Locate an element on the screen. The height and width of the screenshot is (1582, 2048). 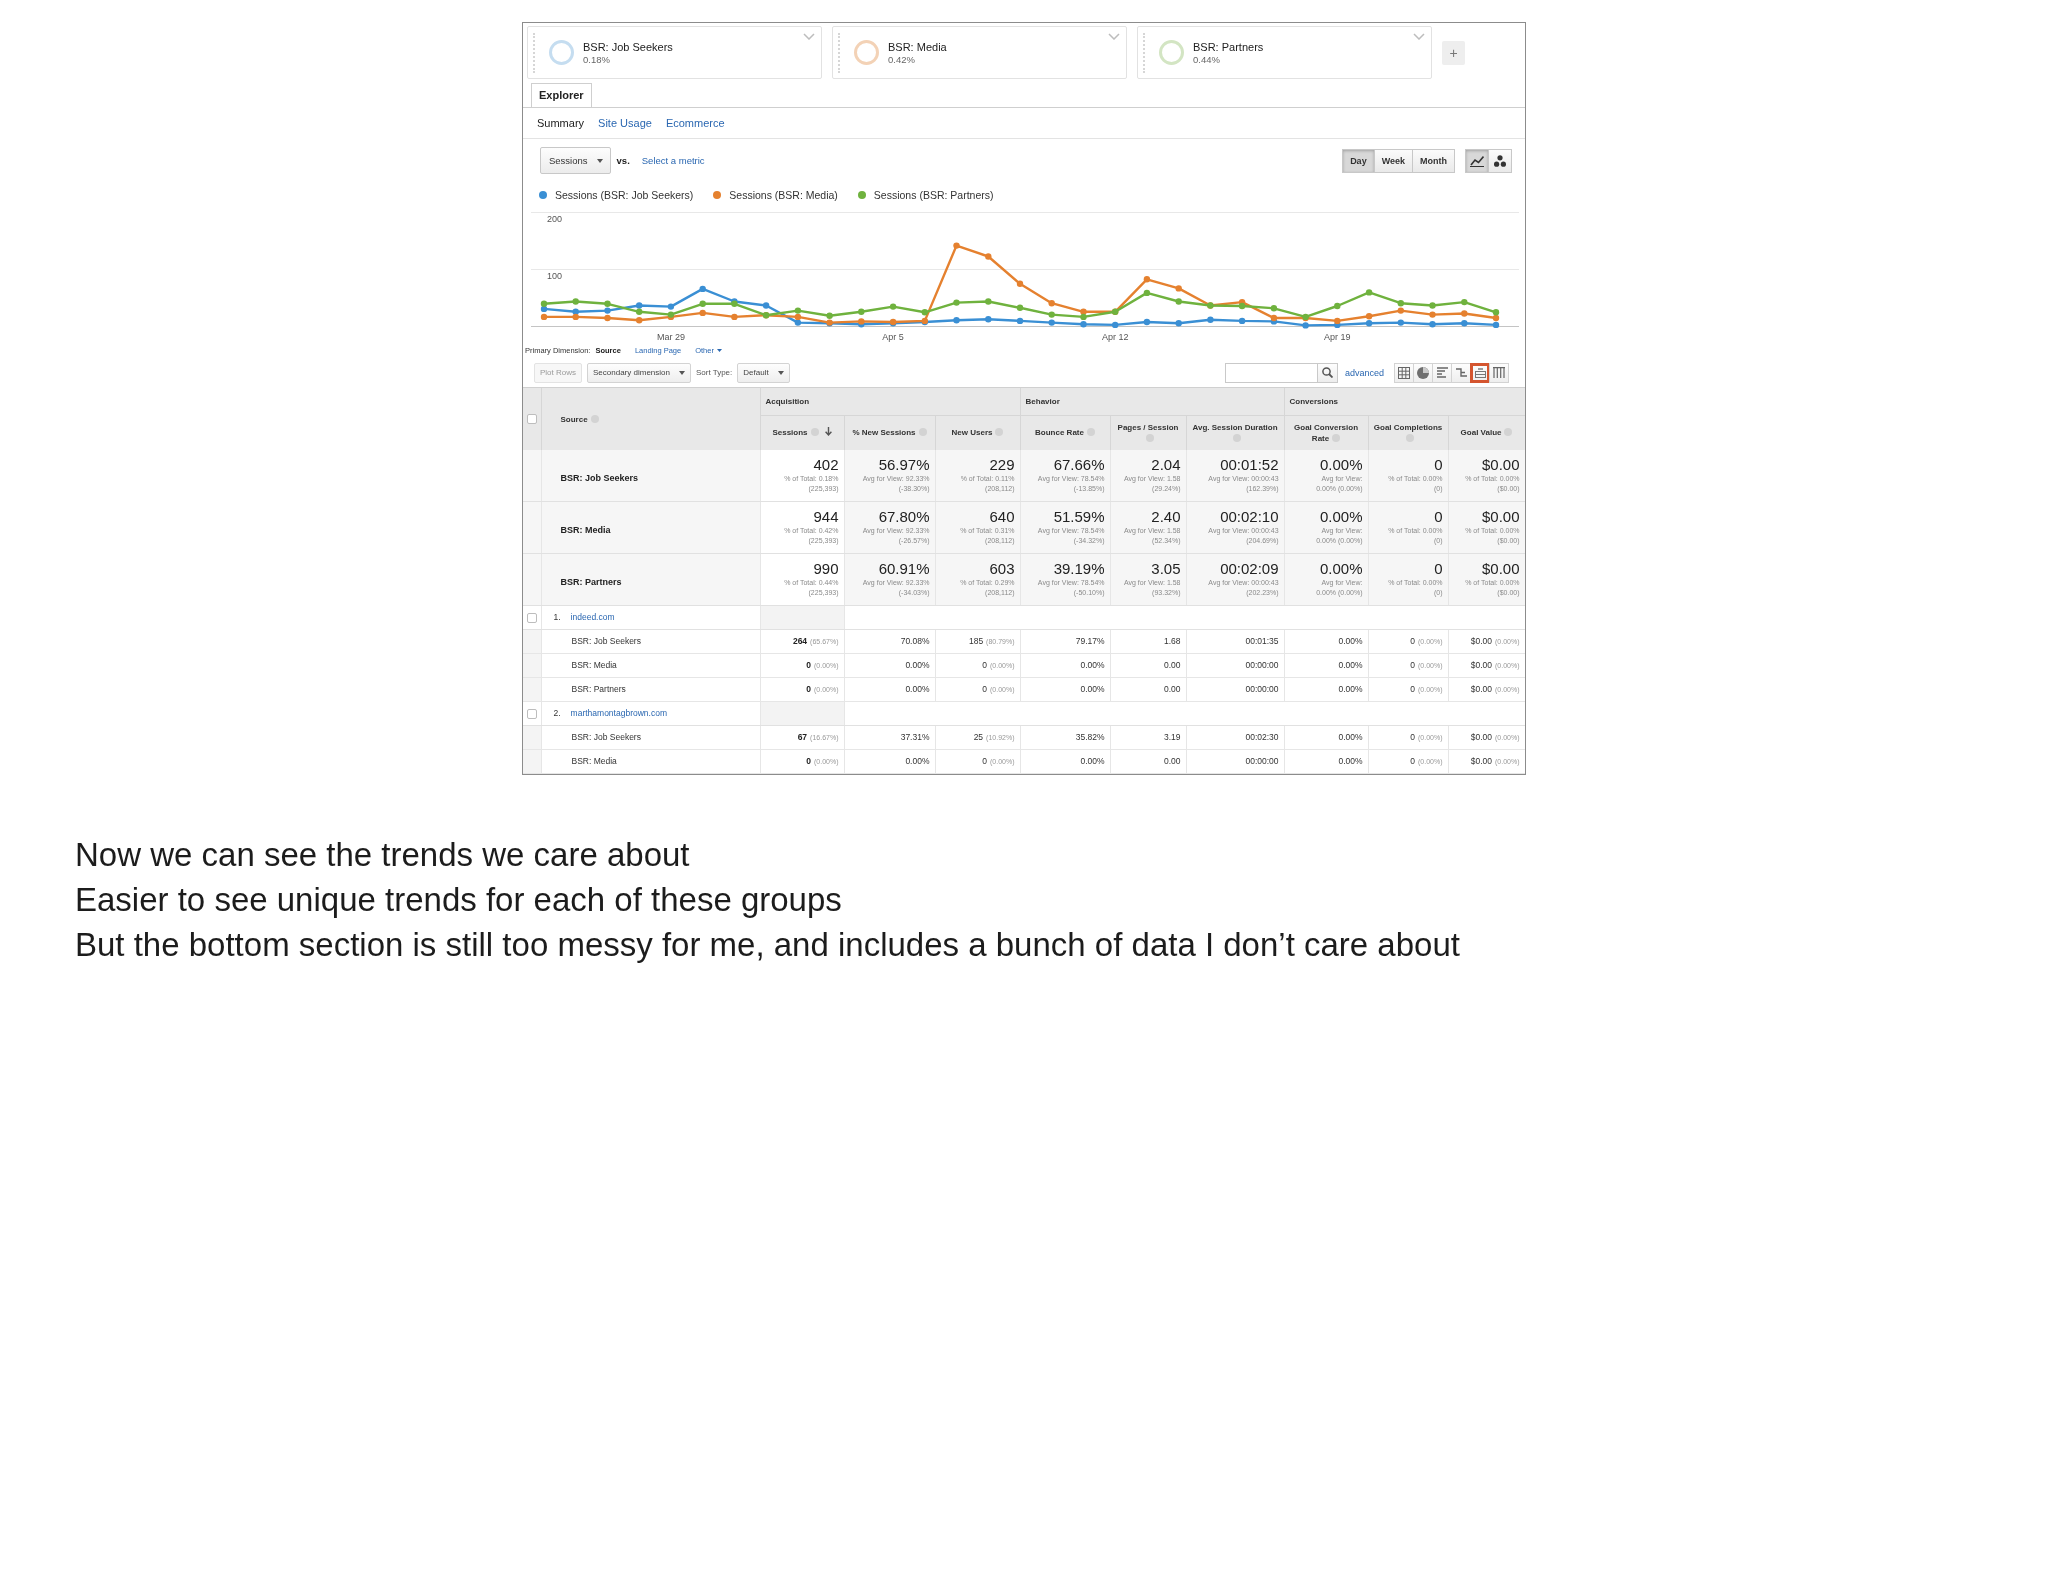
column-group-header: Conversions is located at coordinates (1404, 401).